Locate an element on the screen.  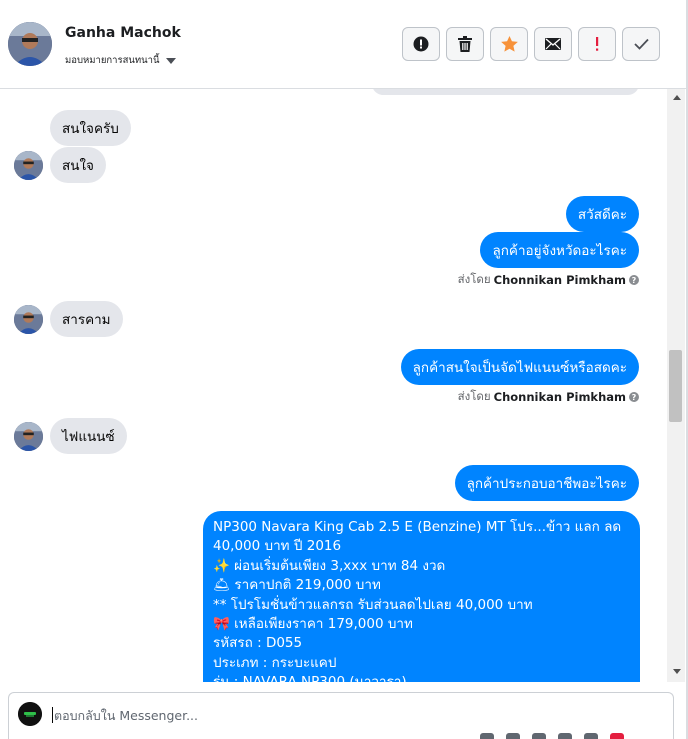
scrollbar-thumb is located at coordinates (675, 386).